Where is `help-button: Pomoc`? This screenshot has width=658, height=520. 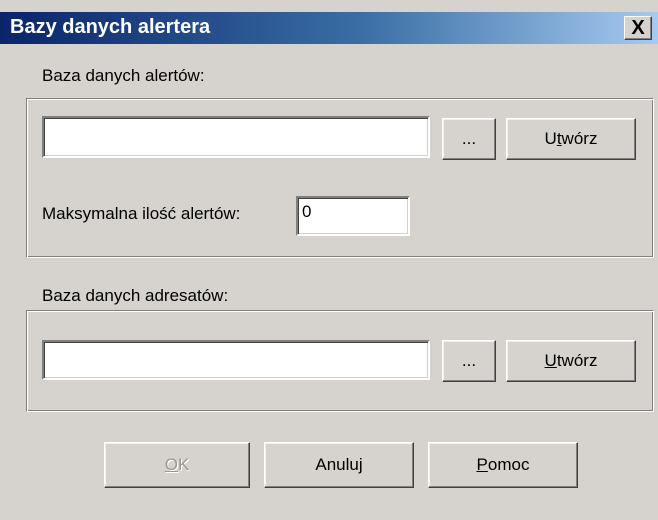 help-button: Pomoc is located at coordinates (503, 465).